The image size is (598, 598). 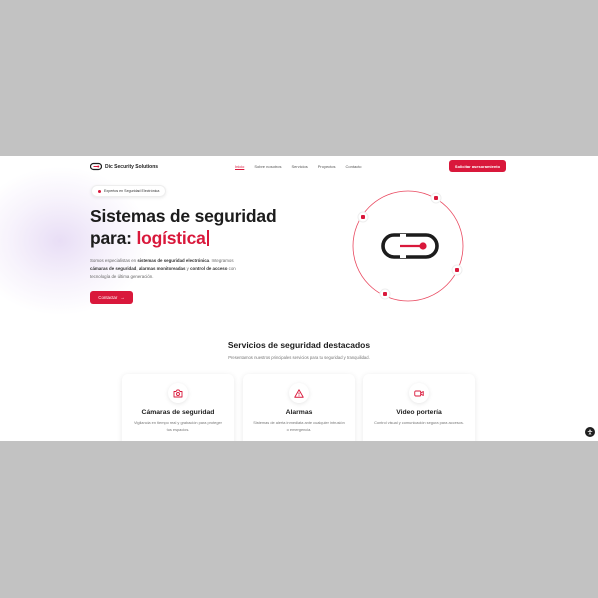 I want to click on brand-name: Dic Security Solutions, so click(x=132, y=166).